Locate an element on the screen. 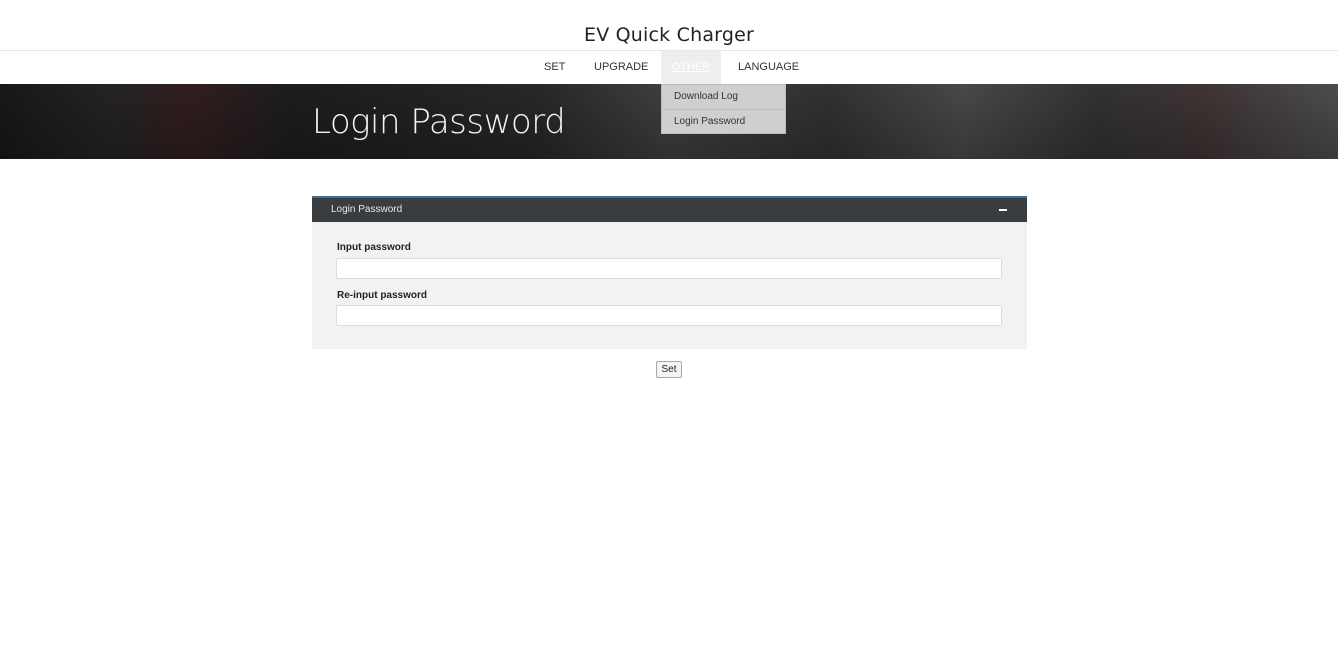  input-password-field is located at coordinates (669, 268).